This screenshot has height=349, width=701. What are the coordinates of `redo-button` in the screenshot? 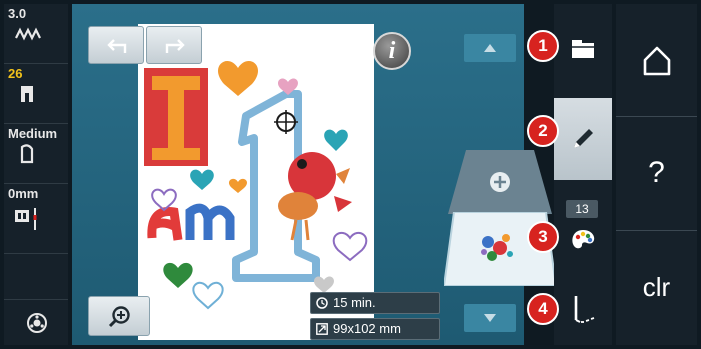 It's located at (174, 45).